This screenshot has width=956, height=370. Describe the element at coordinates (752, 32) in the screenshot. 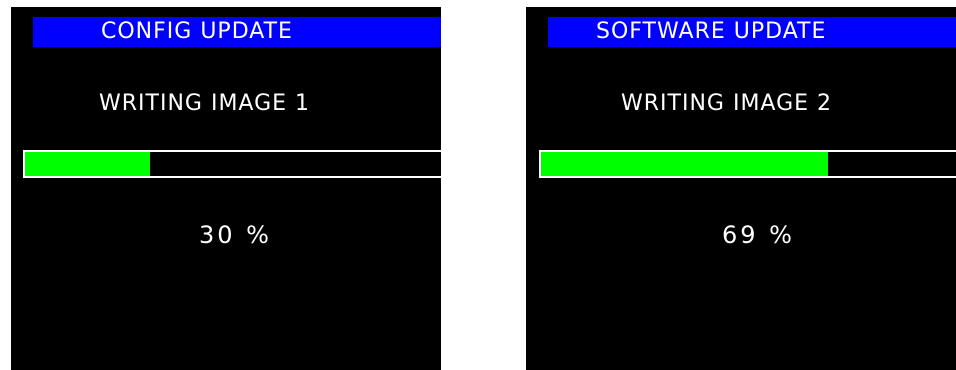

I see `screen-title: SOFTWARE UPDATE` at that location.